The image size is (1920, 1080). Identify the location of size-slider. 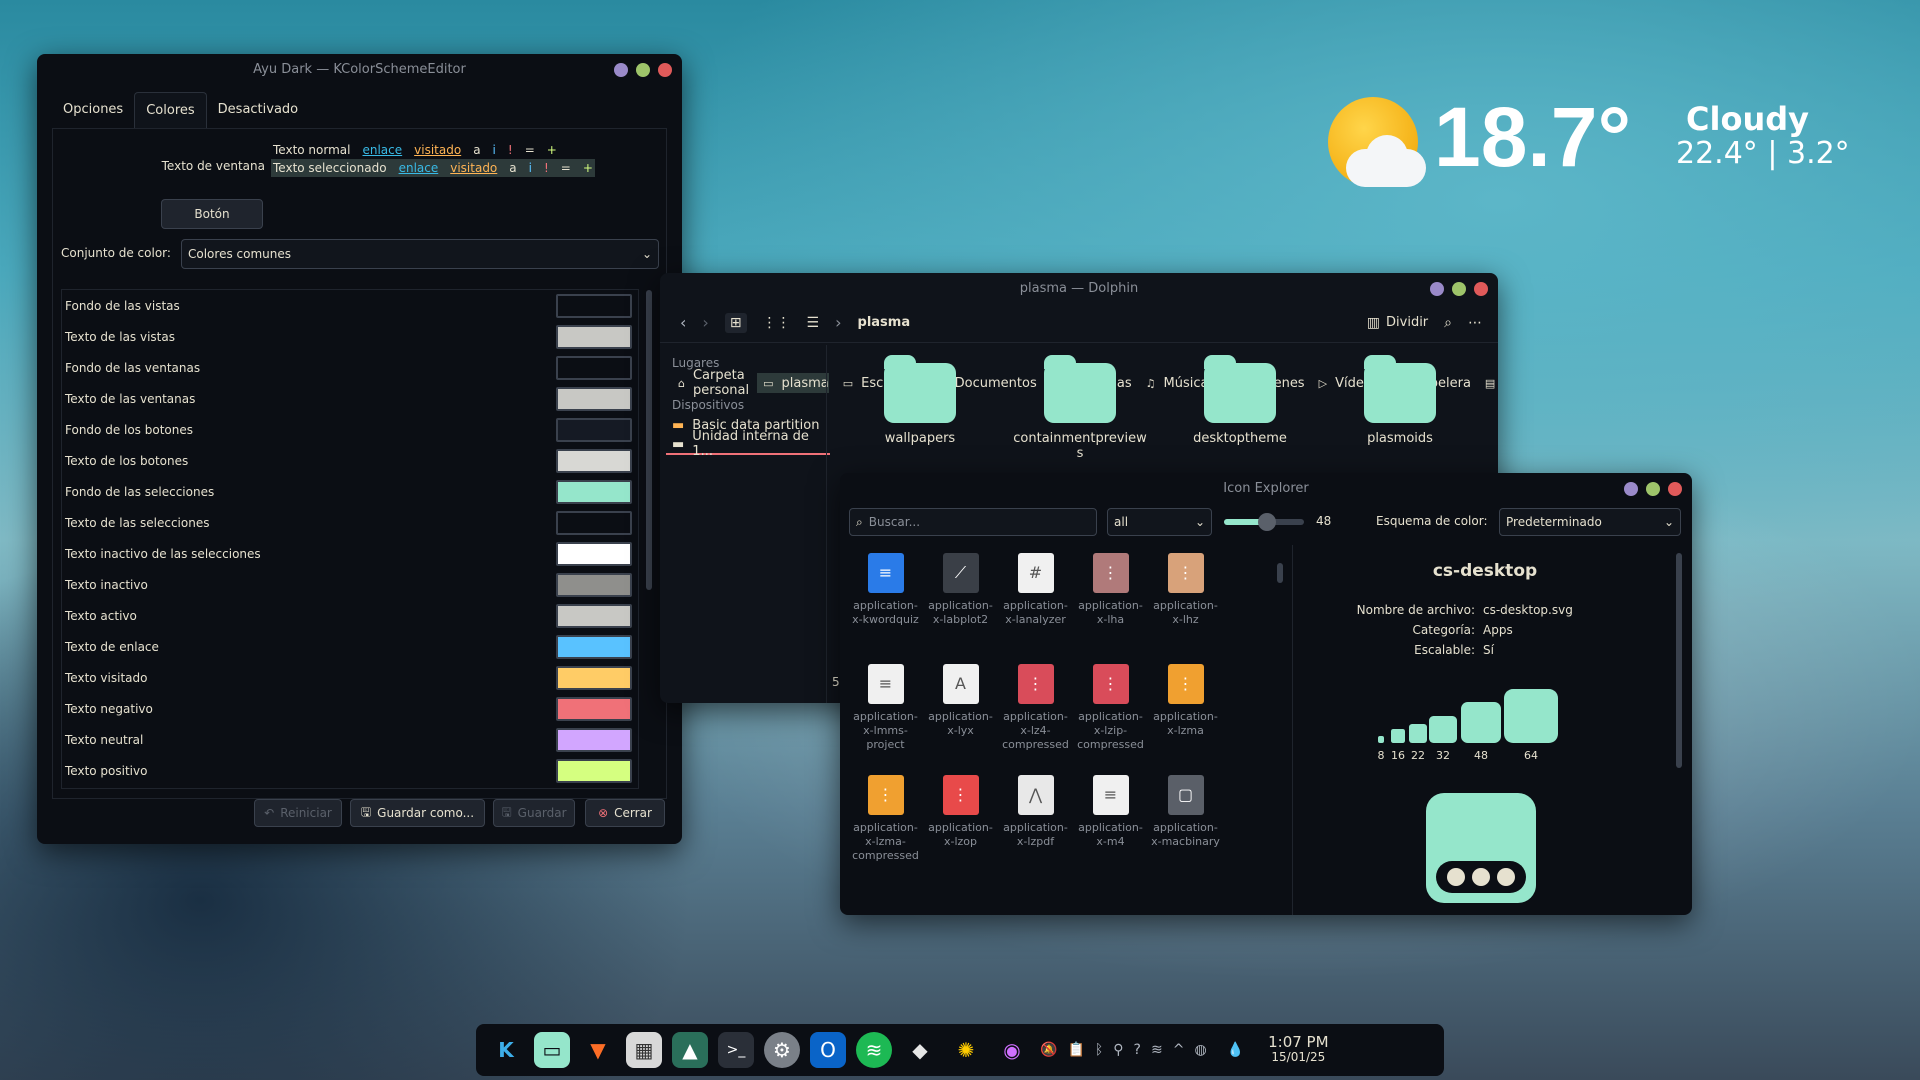
(1264, 522).